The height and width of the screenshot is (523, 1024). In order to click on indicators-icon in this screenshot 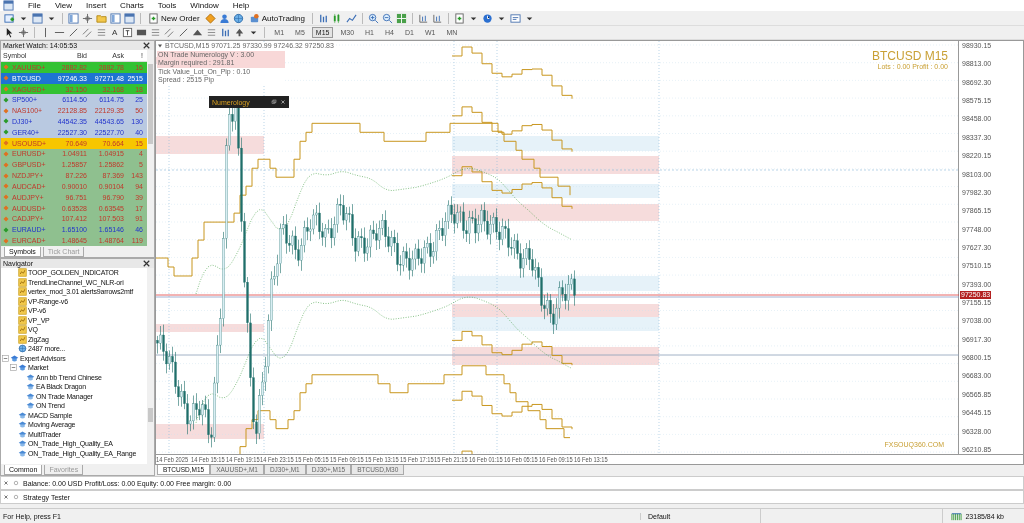, I will do `click(459, 18)`.